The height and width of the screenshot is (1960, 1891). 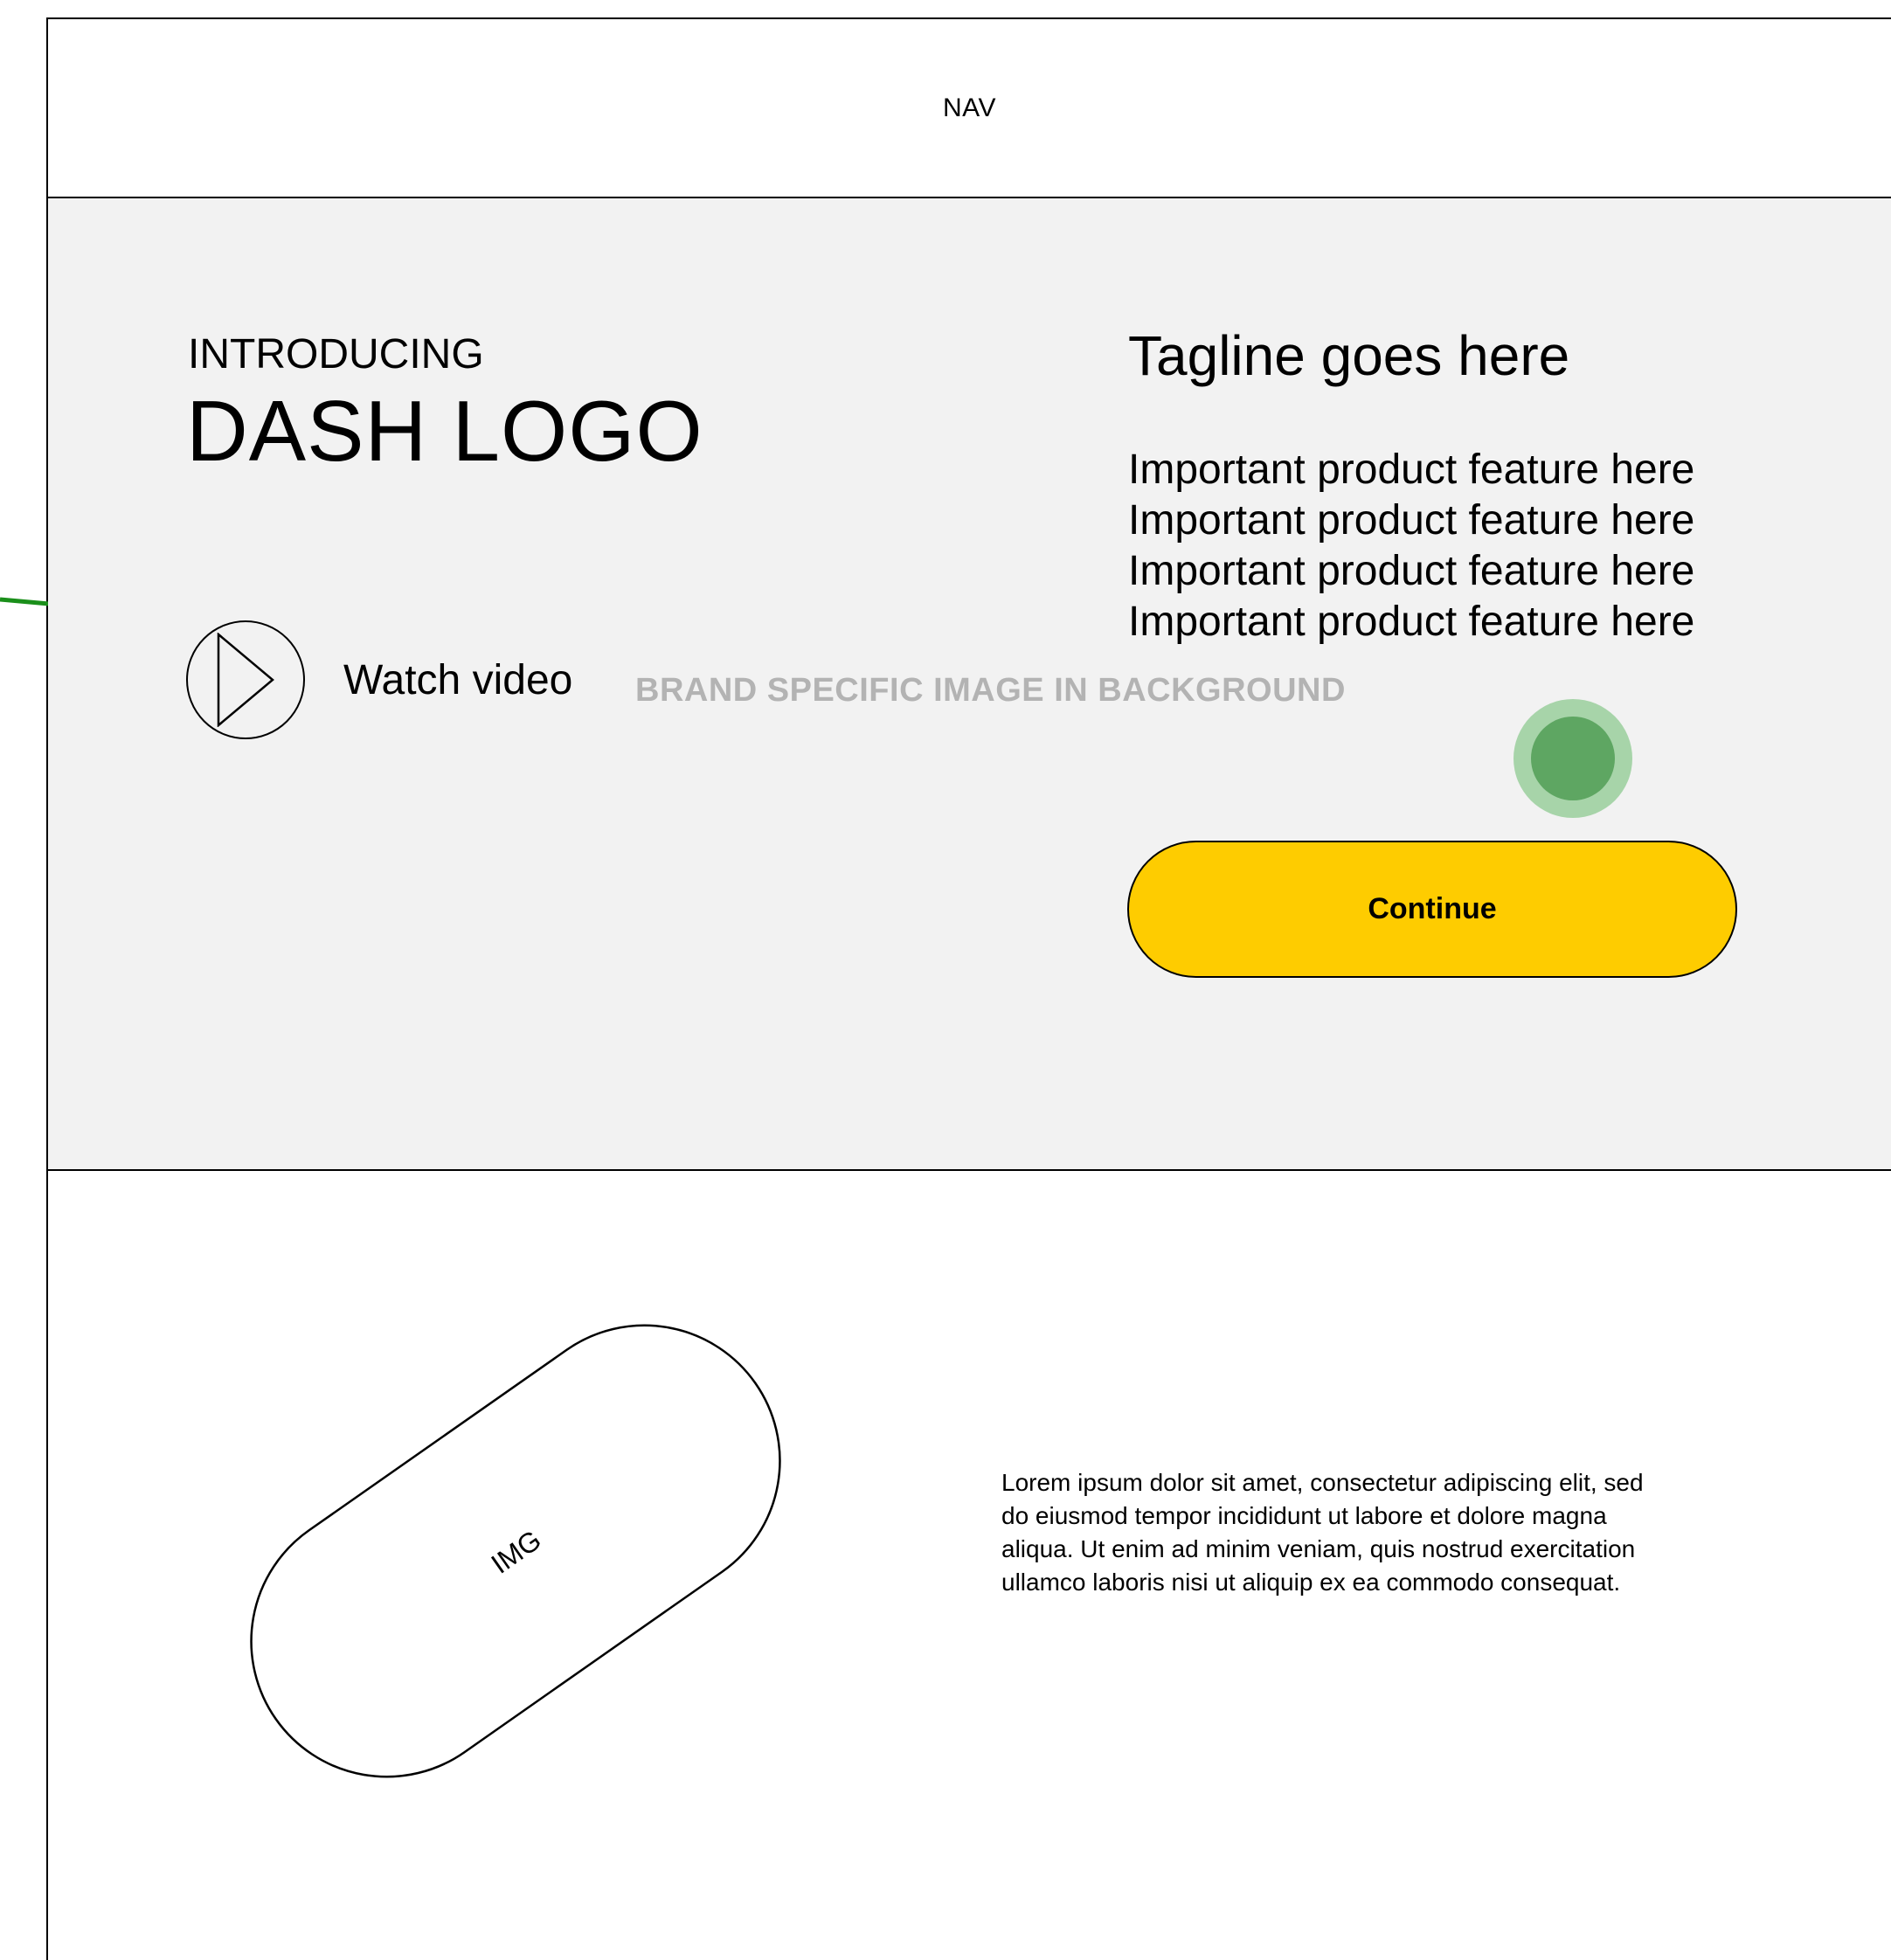 What do you see at coordinates (458, 679) in the screenshot?
I see `watch-video-label: Watch video` at bounding box center [458, 679].